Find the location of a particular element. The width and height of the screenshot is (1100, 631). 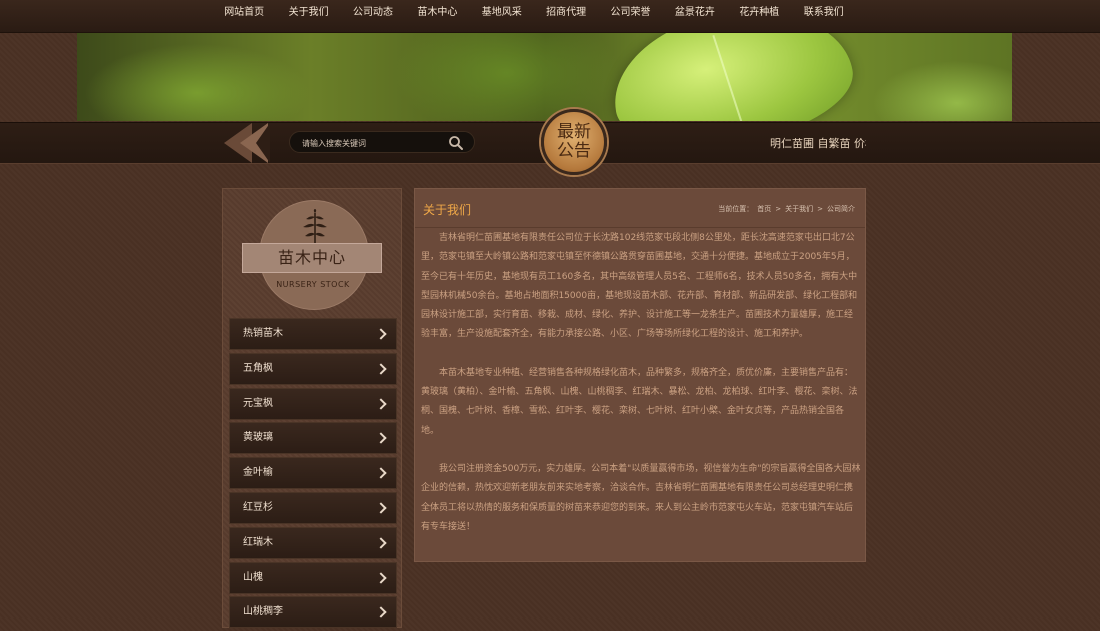

nav-item-home: 网站首页 is located at coordinates (244, 16).